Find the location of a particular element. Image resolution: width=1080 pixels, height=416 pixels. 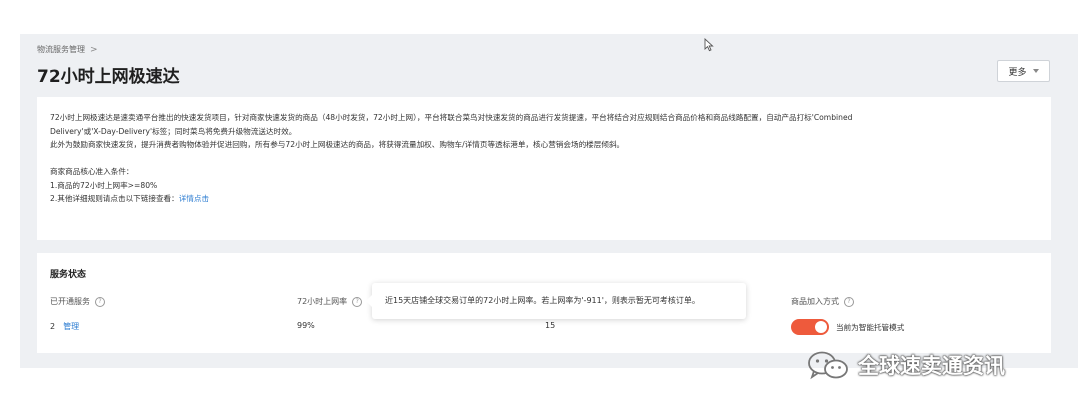

toggle-label: 当前为智能托管模式 is located at coordinates (870, 327).